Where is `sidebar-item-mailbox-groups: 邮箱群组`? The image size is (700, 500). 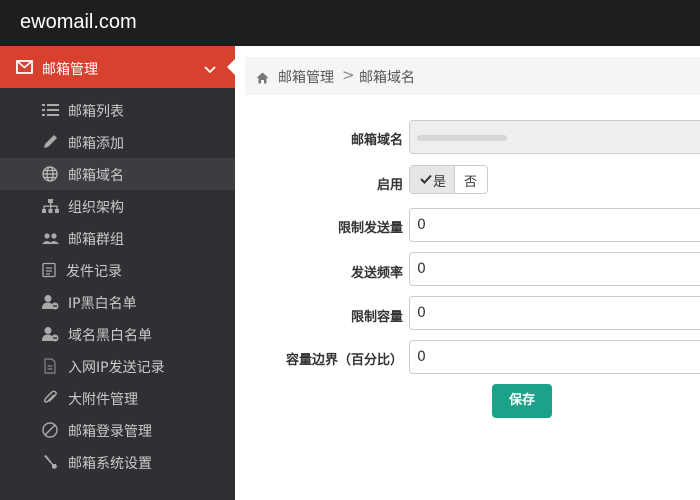
sidebar-item-mailbox-groups: 邮箱群组 is located at coordinates (117, 238).